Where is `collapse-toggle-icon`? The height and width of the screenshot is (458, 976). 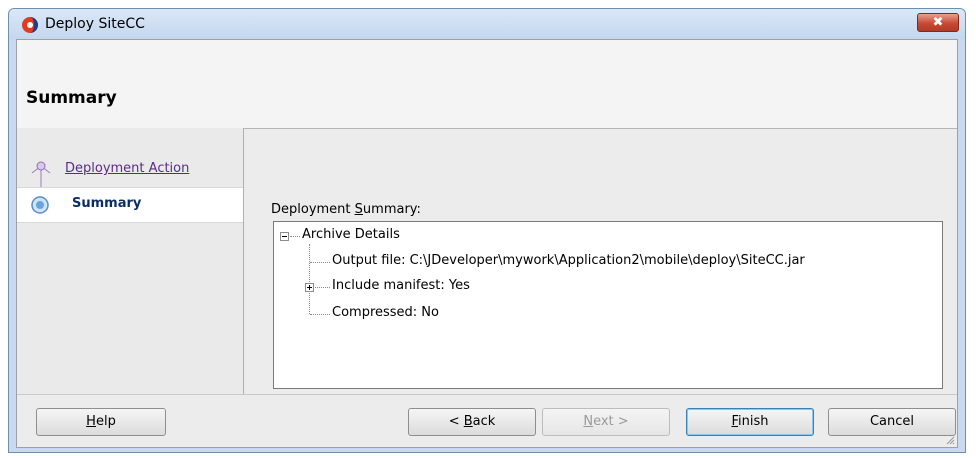
collapse-toggle-icon is located at coordinates (284, 236).